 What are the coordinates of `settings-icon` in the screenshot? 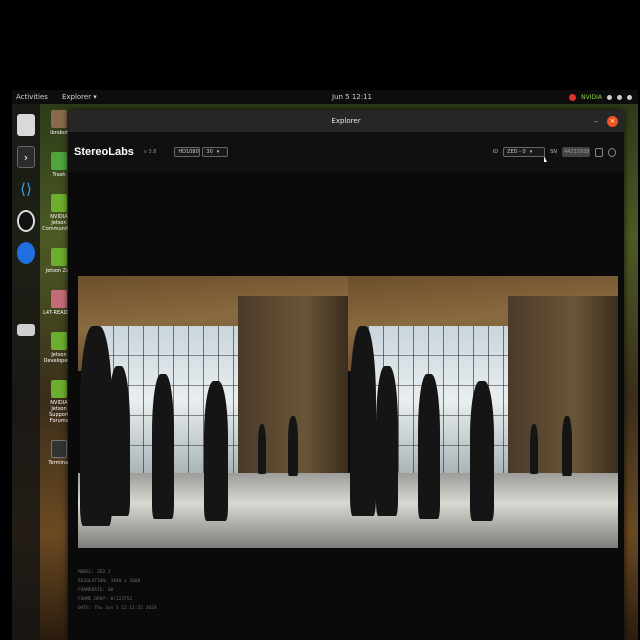 It's located at (612, 152).